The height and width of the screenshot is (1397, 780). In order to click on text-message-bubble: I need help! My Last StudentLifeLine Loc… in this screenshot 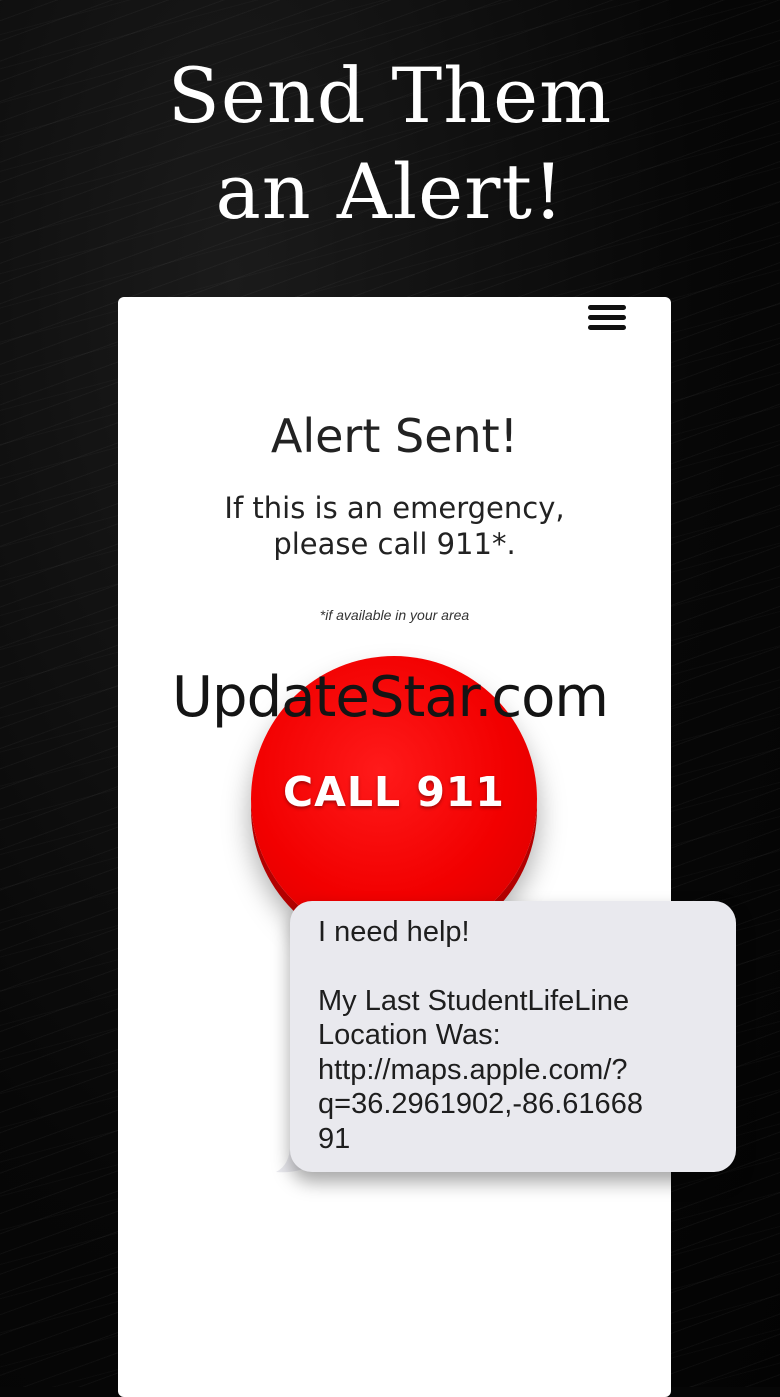, I will do `click(513, 1036)`.